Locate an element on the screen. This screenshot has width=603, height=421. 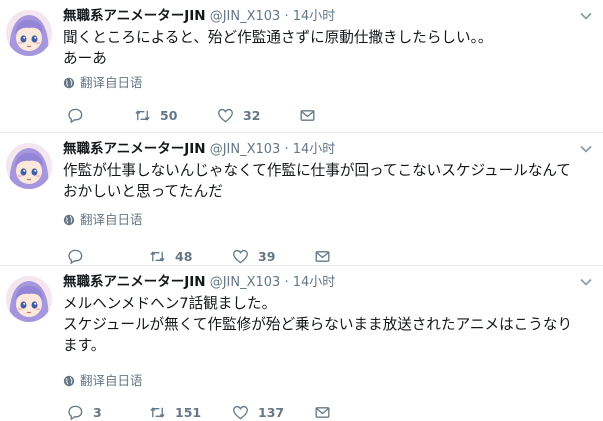
like-count: 137 is located at coordinates (271, 412).